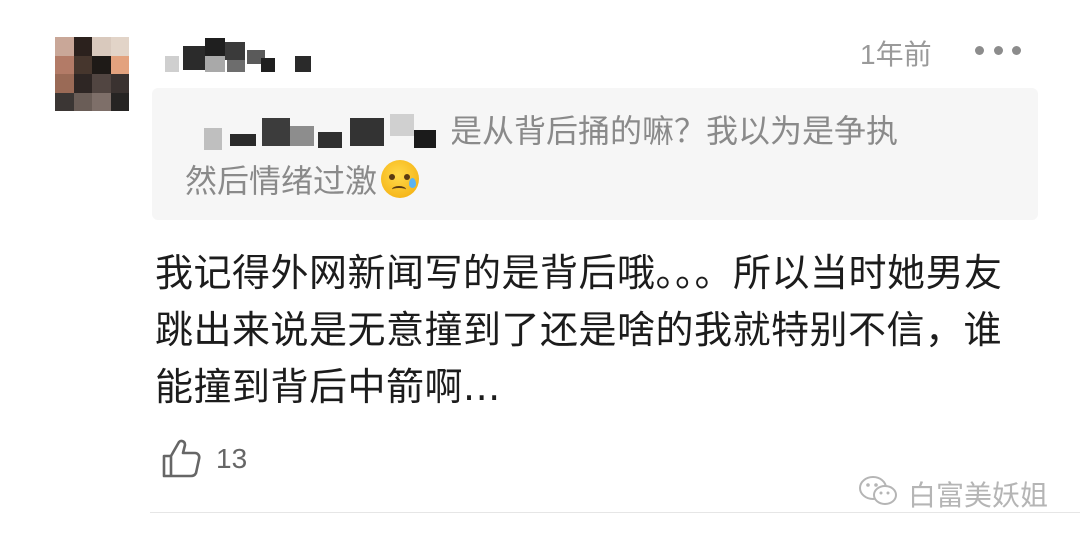 The height and width of the screenshot is (541, 1080). I want to click on more-dots-icon, so click(998, 50).